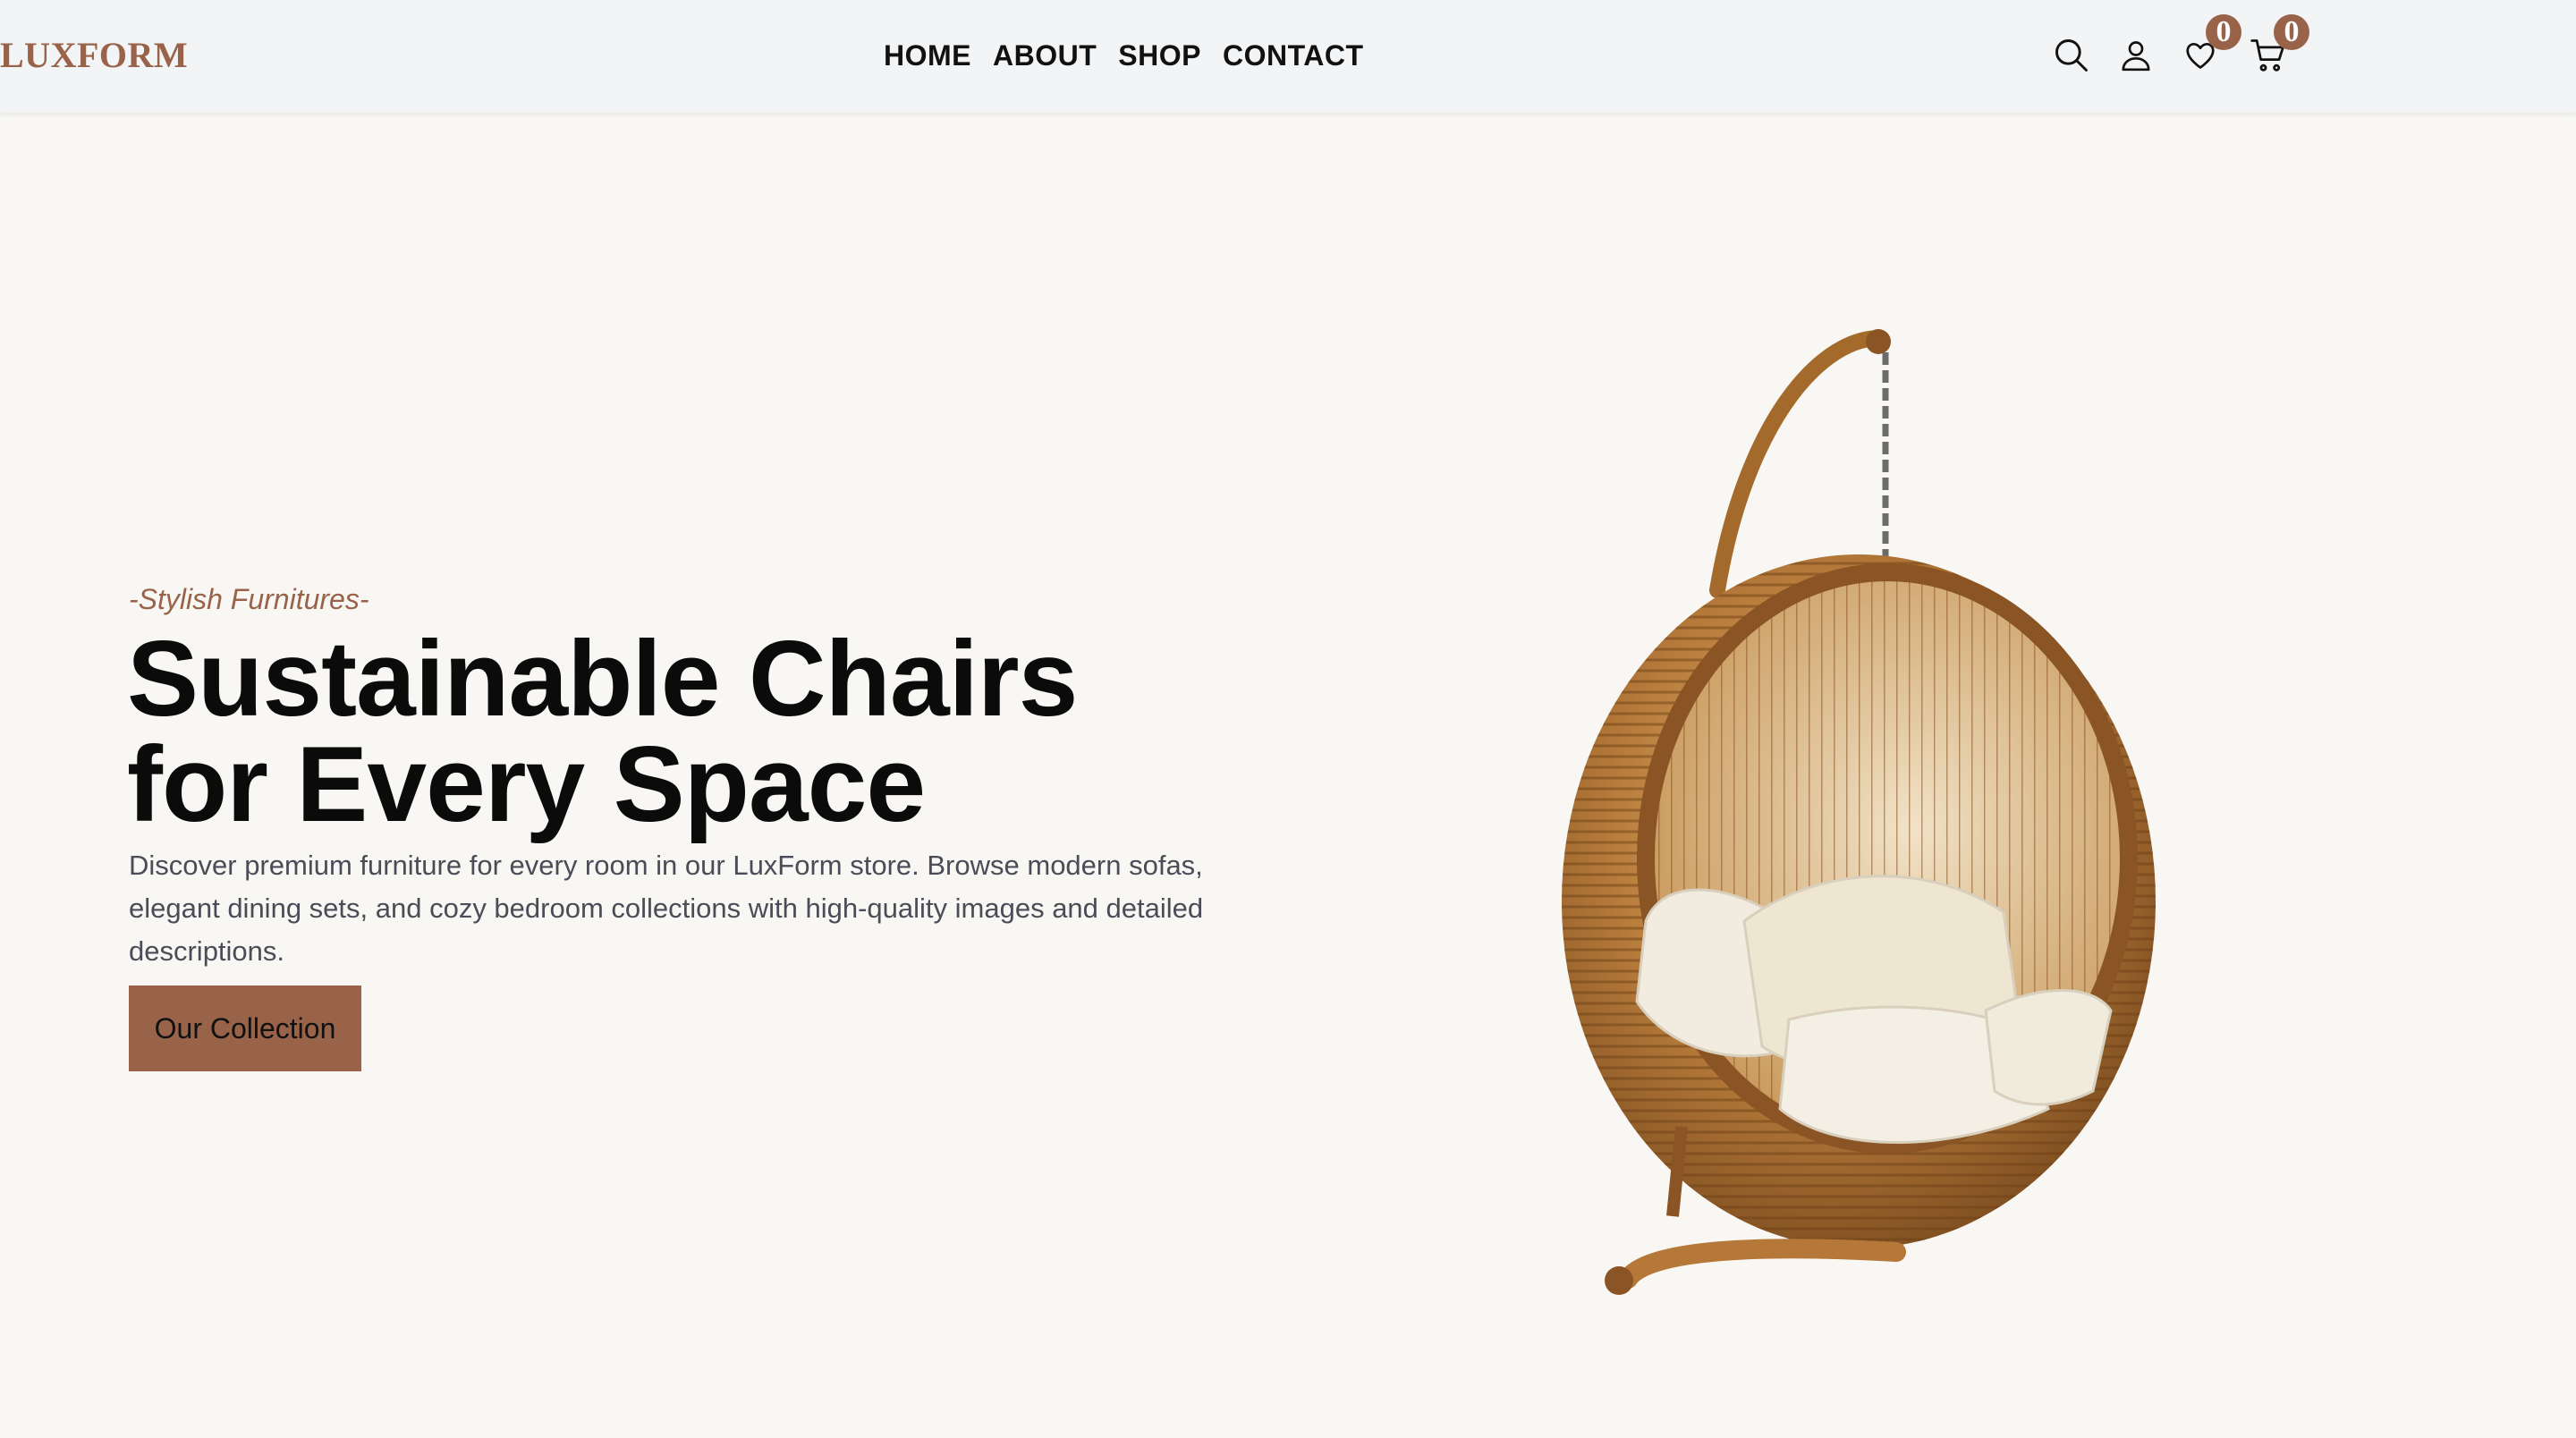 The image size is (2576, 1438). I want to click on wishlist-count-badge: 0, so click(2223, 32).